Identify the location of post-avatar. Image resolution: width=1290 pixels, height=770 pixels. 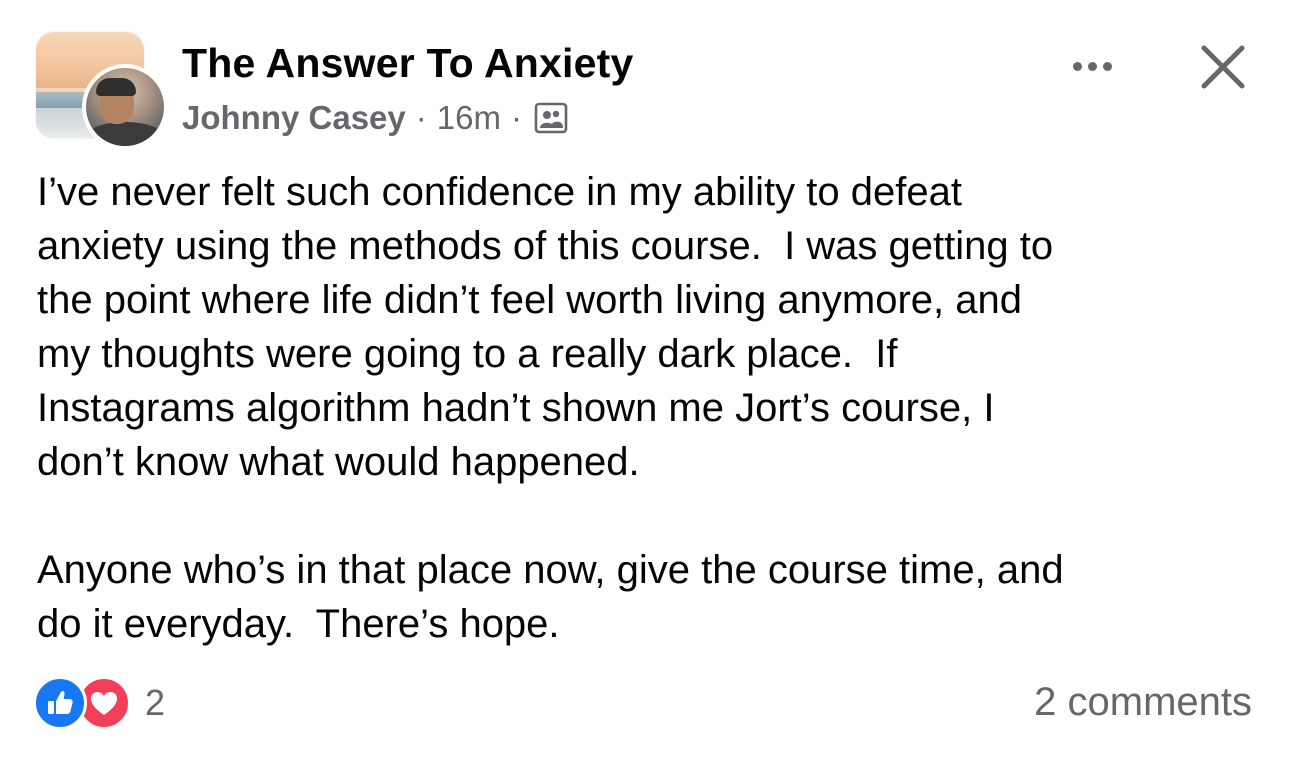
(102, 91).